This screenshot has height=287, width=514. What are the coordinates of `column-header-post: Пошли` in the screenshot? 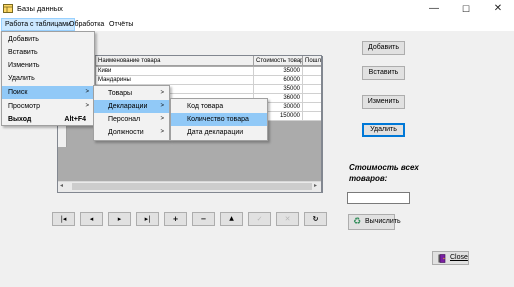 It's located at (312, 61).